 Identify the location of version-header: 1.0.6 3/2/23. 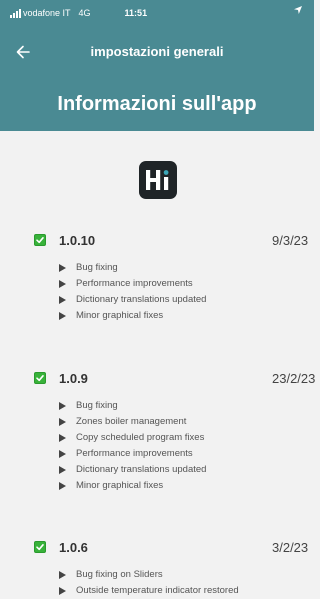
(157, 547).